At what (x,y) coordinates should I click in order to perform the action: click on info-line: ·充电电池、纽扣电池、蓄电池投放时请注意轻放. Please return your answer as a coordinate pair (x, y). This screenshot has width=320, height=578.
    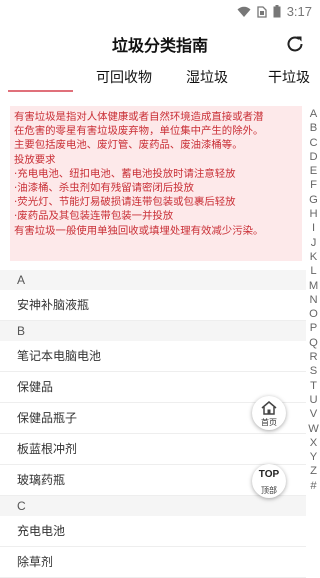
    Looking at the image, I should click on (125, 173).